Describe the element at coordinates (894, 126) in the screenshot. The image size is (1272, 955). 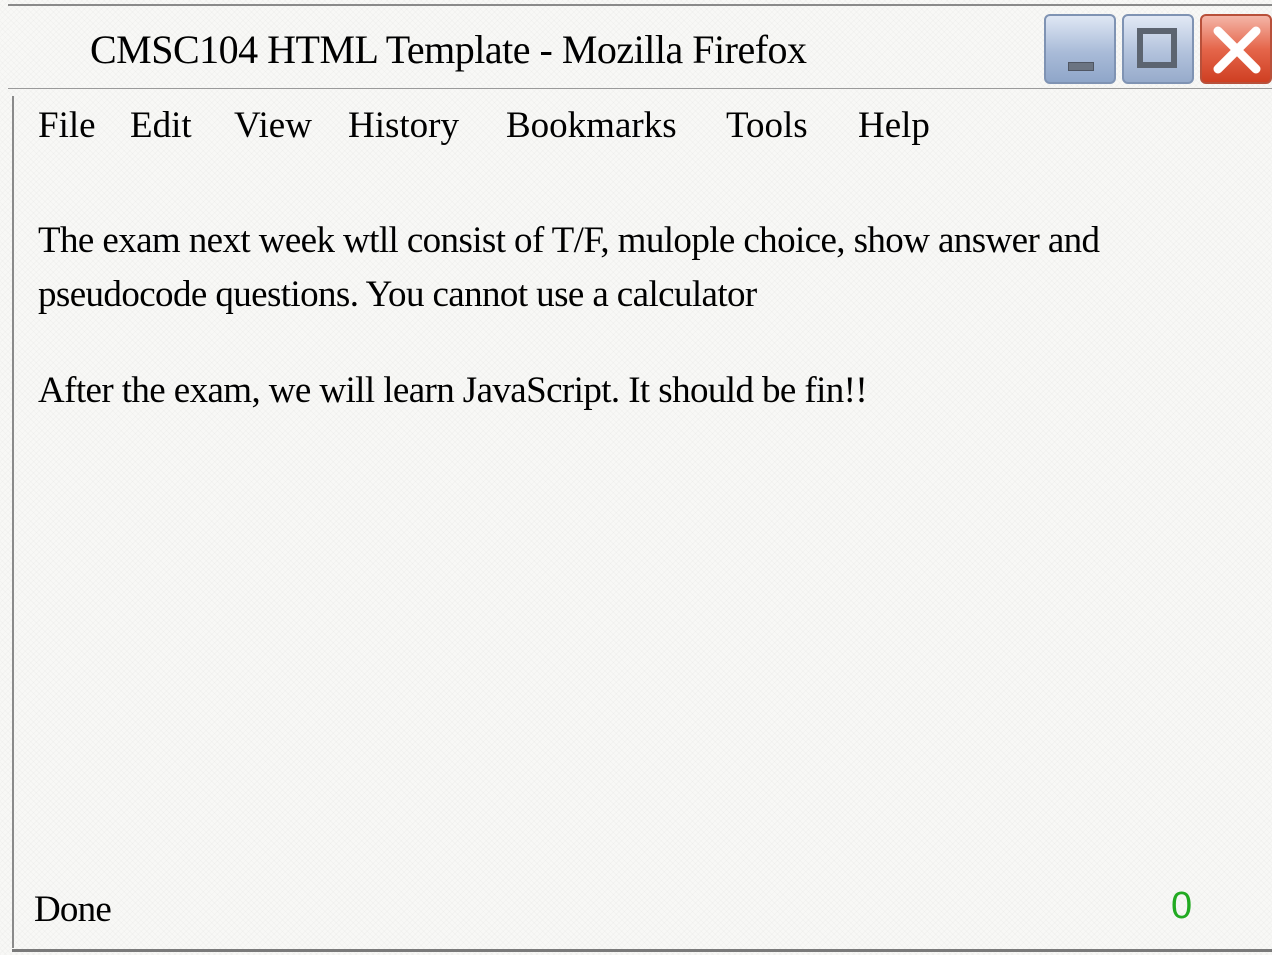
I see `menu-help: Help` at that location.